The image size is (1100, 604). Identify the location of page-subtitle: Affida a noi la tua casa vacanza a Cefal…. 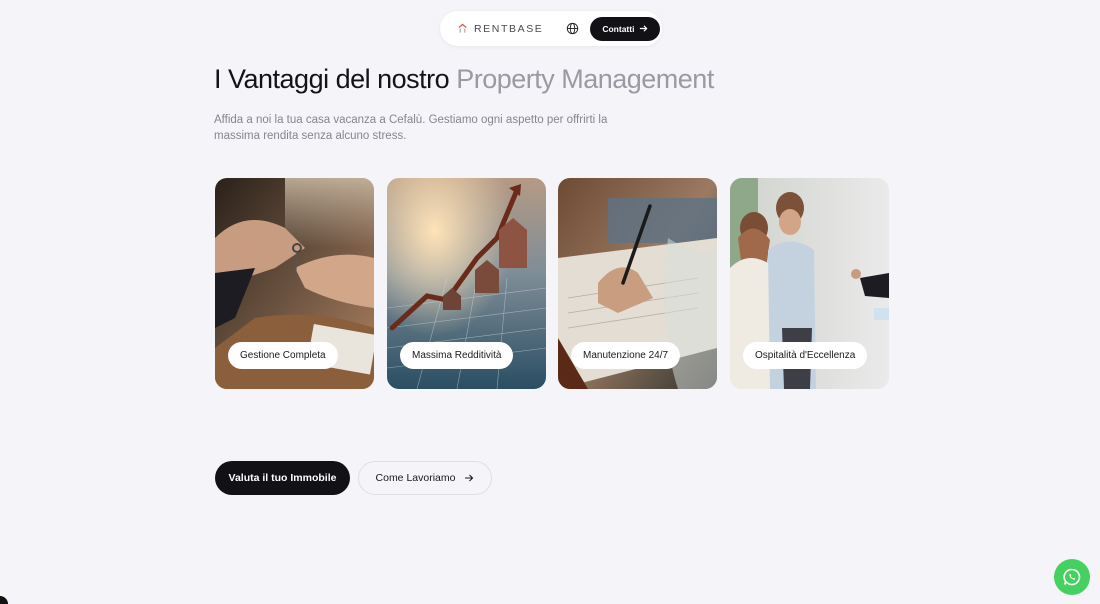
(411, 128).